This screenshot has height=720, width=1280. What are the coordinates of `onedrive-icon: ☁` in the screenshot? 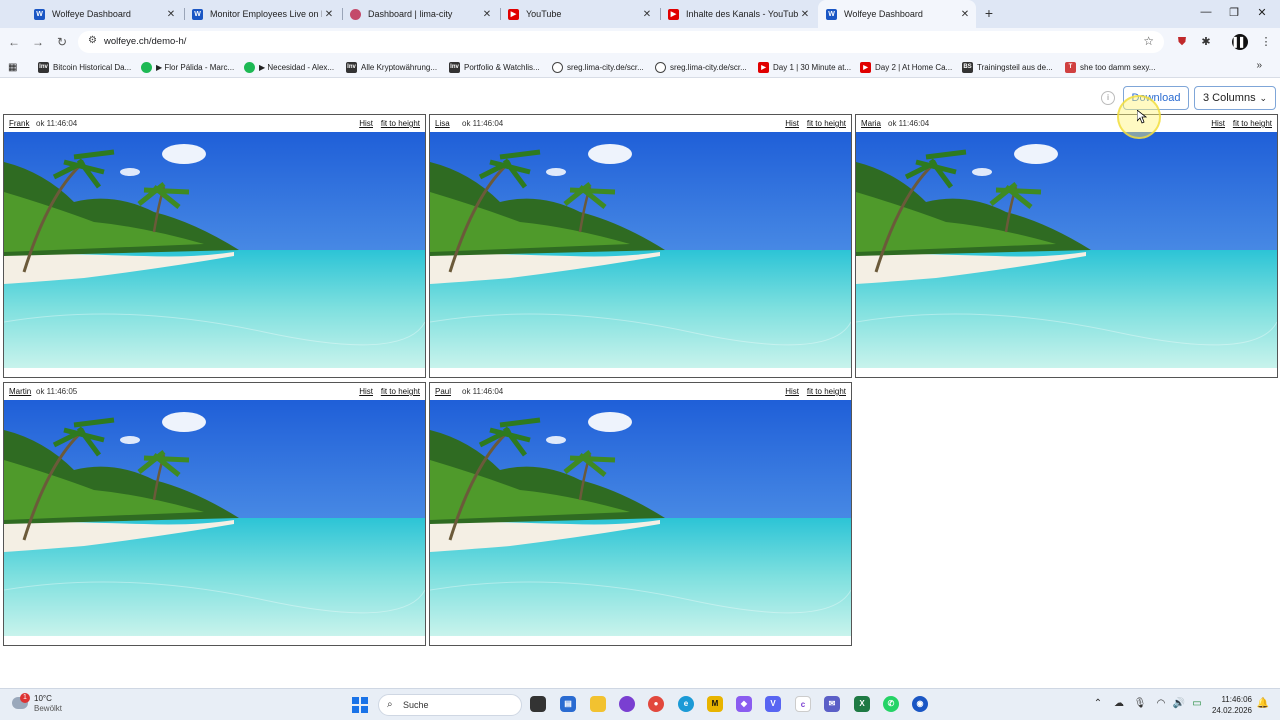 It's located at (1119, 703).